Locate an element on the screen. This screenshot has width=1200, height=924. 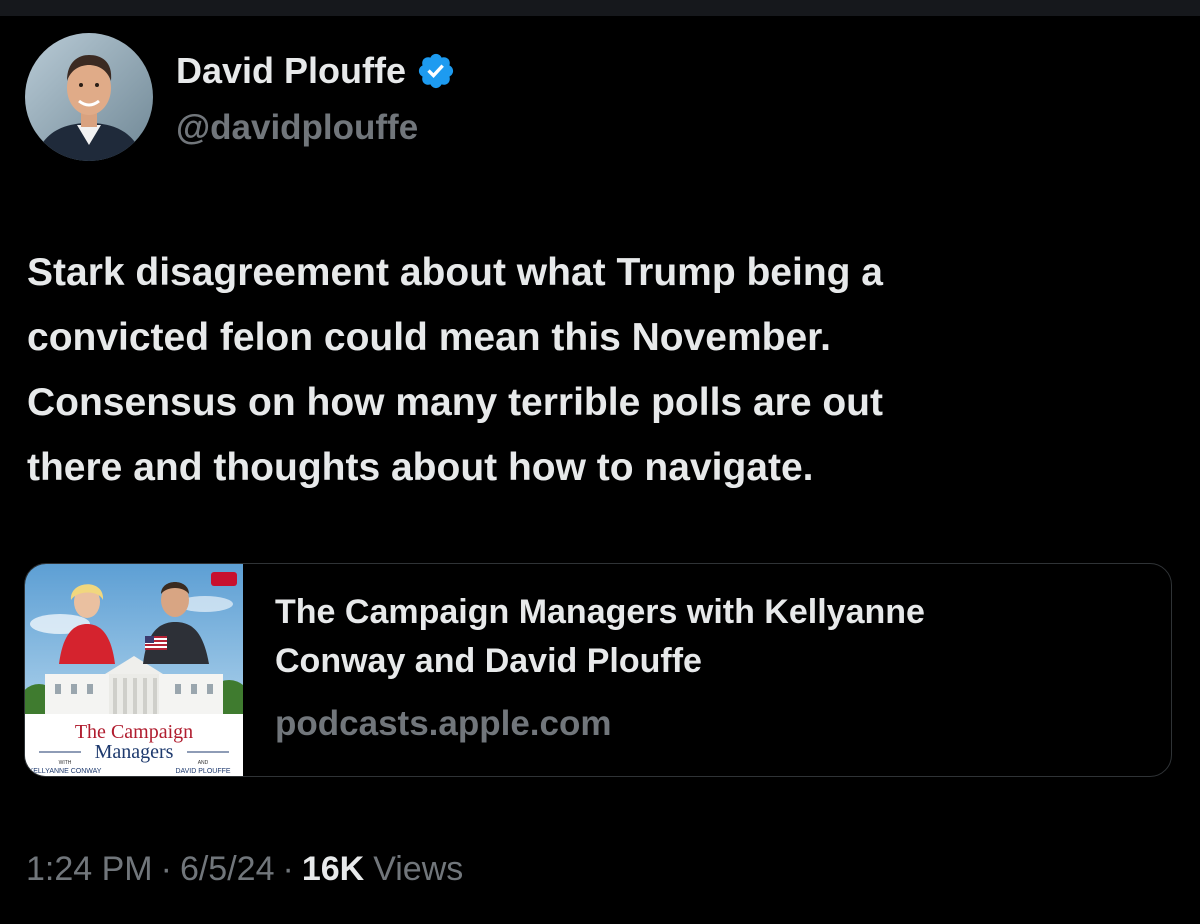
tweet-meta: 1:24 PM · 6/5/24 · 16K Views is located at coordinates (244, 869).